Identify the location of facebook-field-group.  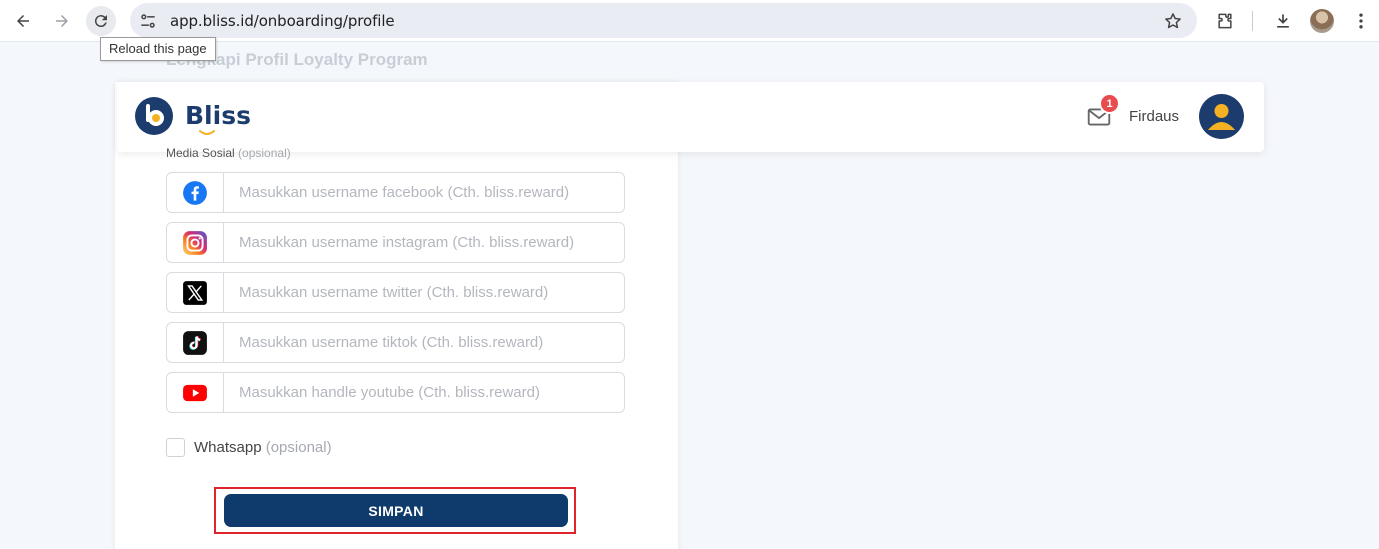
(395, 192).